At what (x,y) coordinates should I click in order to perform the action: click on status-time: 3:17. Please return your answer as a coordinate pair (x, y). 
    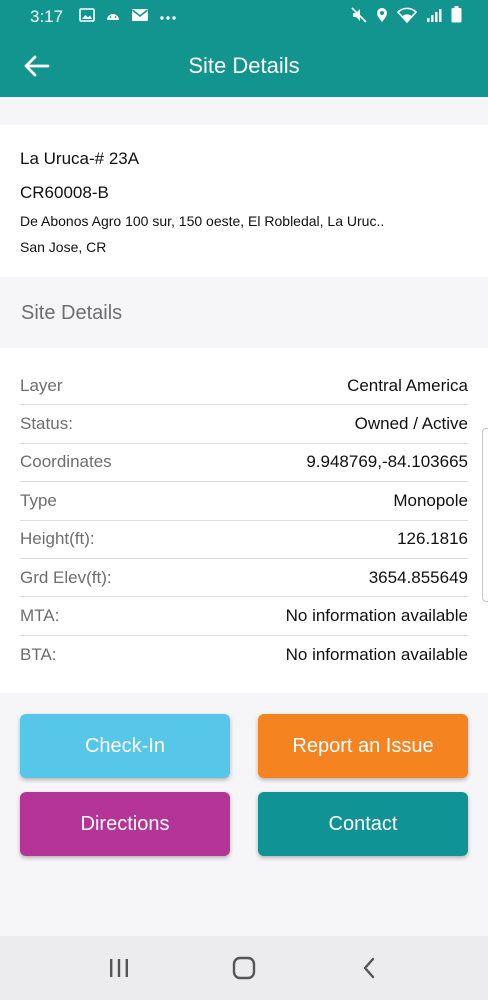
    Looking at the image, I should click on (47, 16).